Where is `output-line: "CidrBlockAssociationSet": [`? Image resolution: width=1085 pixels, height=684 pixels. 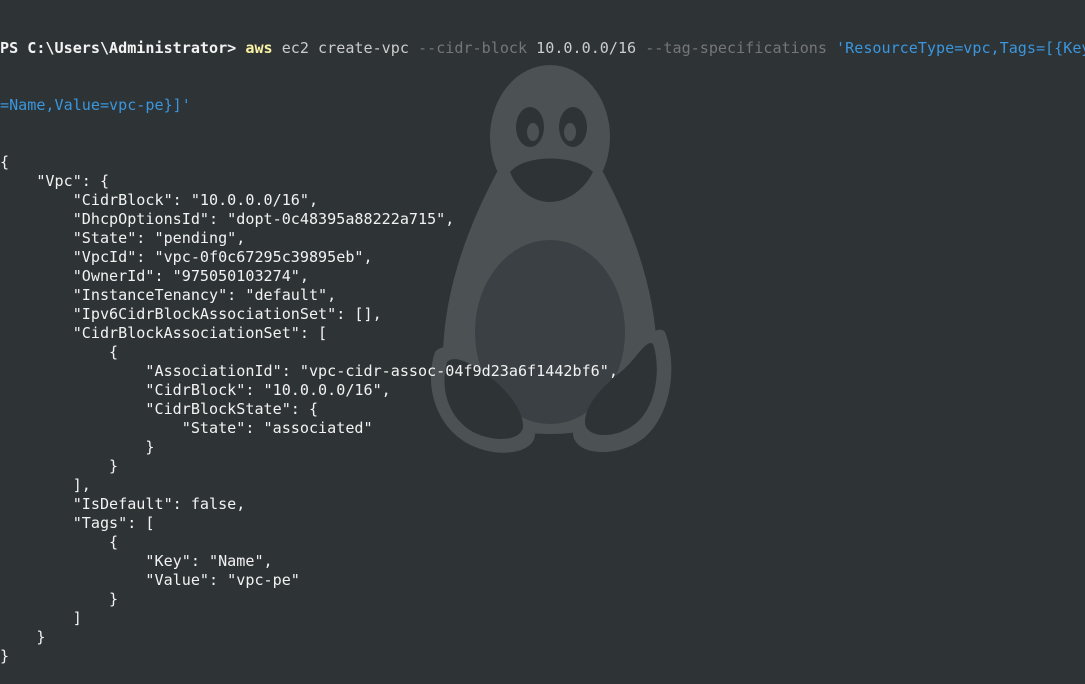
output-line: "CidrBlockAssociationSet": [ is located at coordinates (164, 333).